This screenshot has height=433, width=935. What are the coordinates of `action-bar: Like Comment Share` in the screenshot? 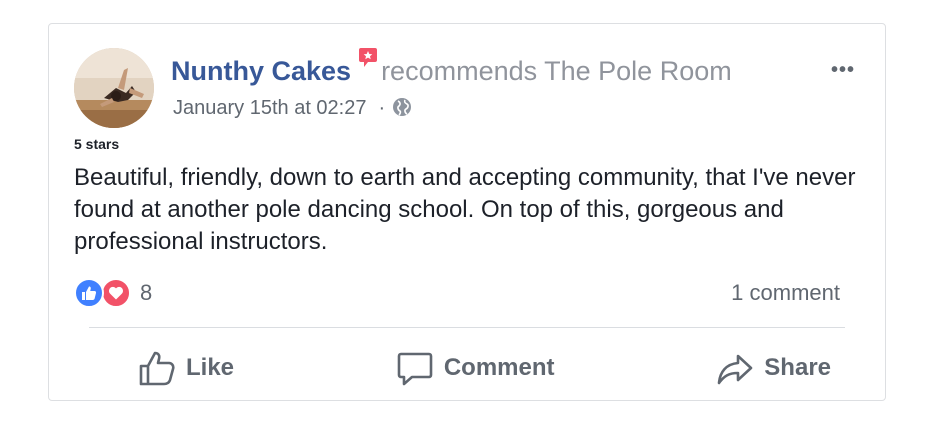 It's located at (467, 368).